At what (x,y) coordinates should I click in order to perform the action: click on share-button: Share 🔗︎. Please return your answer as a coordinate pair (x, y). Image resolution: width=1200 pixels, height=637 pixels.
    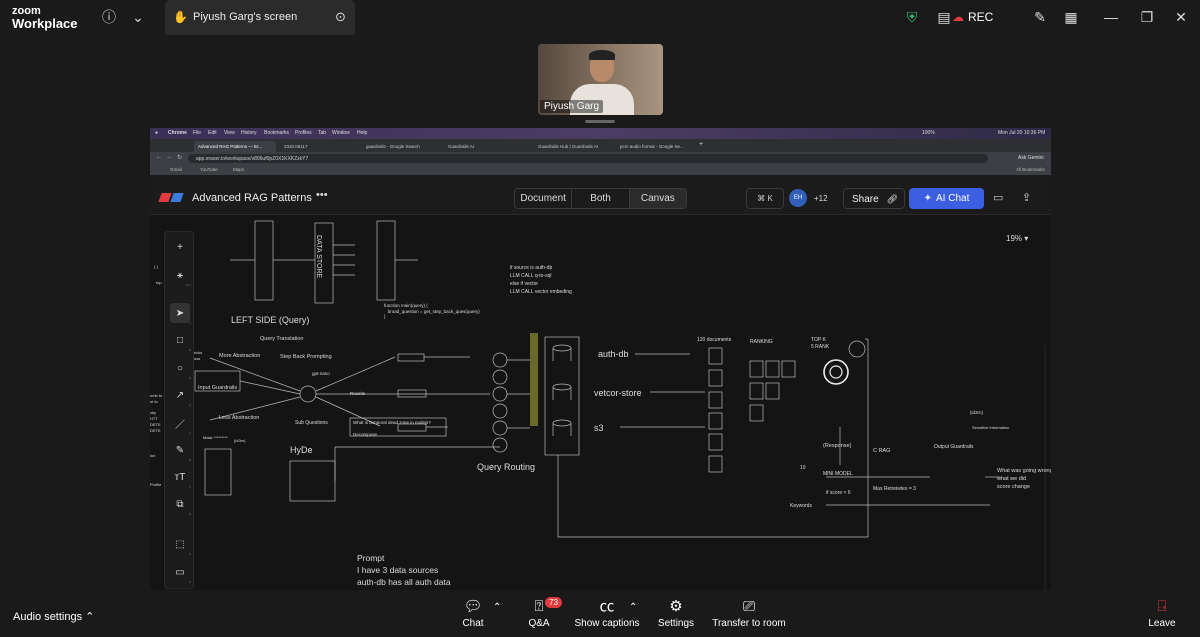
    Looking at the image, I should click on (874, 198).